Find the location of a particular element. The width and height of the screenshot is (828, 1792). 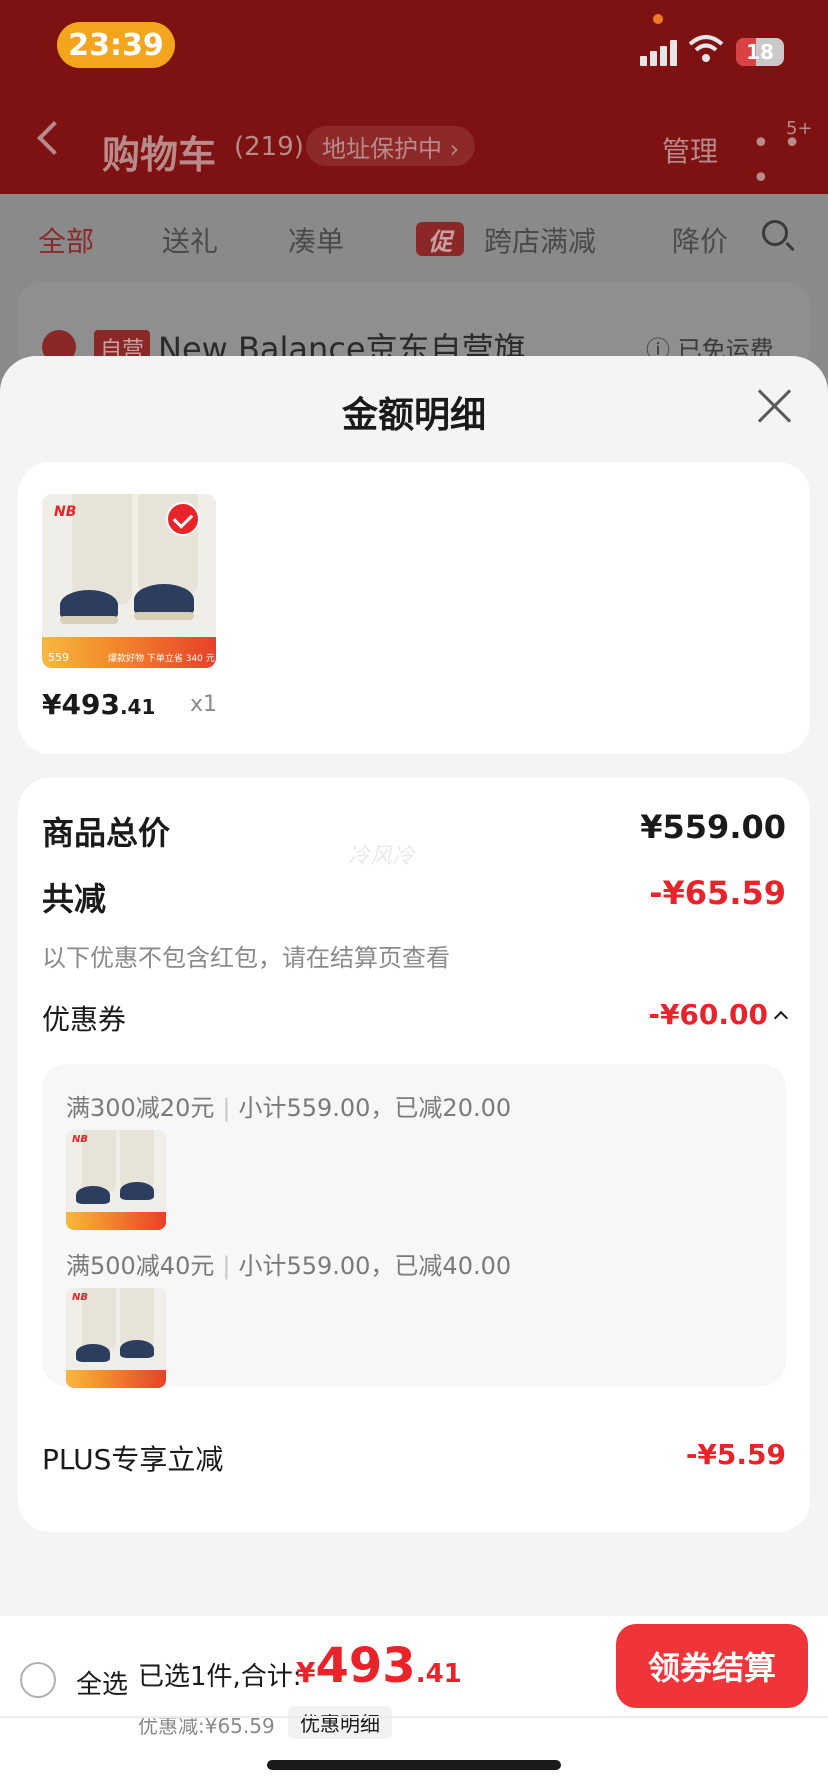

message-badge: 5+ is located at coordinates (799, 128).